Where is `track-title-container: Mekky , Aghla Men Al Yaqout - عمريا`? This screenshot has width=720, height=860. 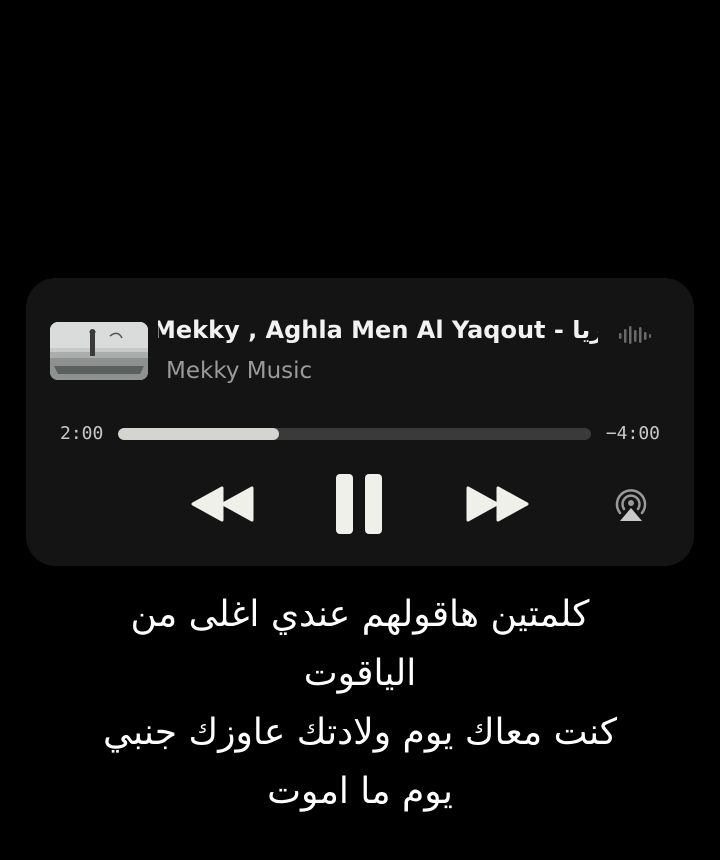
track-title-container: Mekky , Aghla Men Al Yaqout - عمريا is located at coordinates (378, 333).